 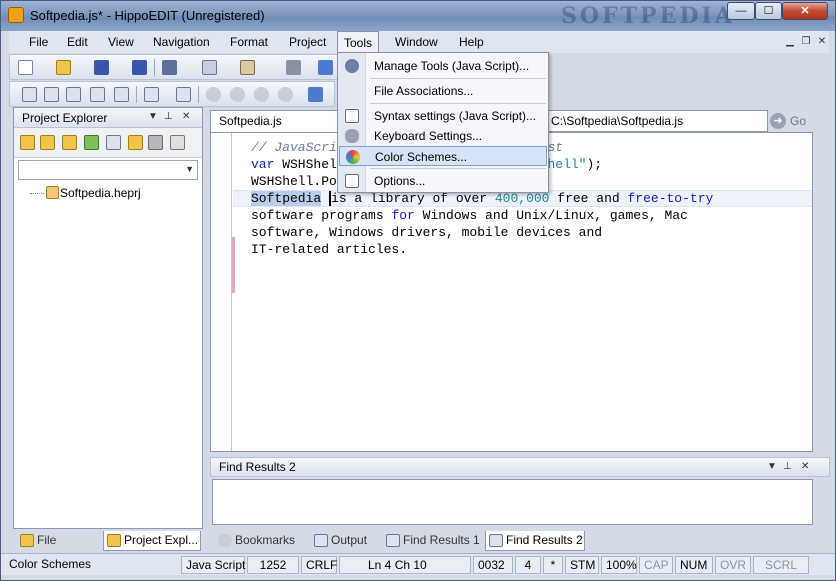 What do you see at coordinates (147, 15) in the screenshot?
I see `window-title: Softpedia.js* - HippoEDIT (Unregistered)` at bounding box center [147, 15].